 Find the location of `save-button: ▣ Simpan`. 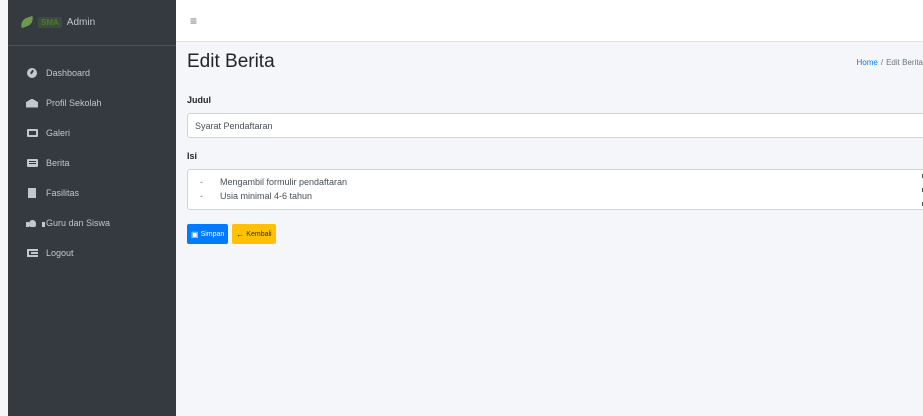

save-button: ▣ Simpan is located at coordinates (208, 234).